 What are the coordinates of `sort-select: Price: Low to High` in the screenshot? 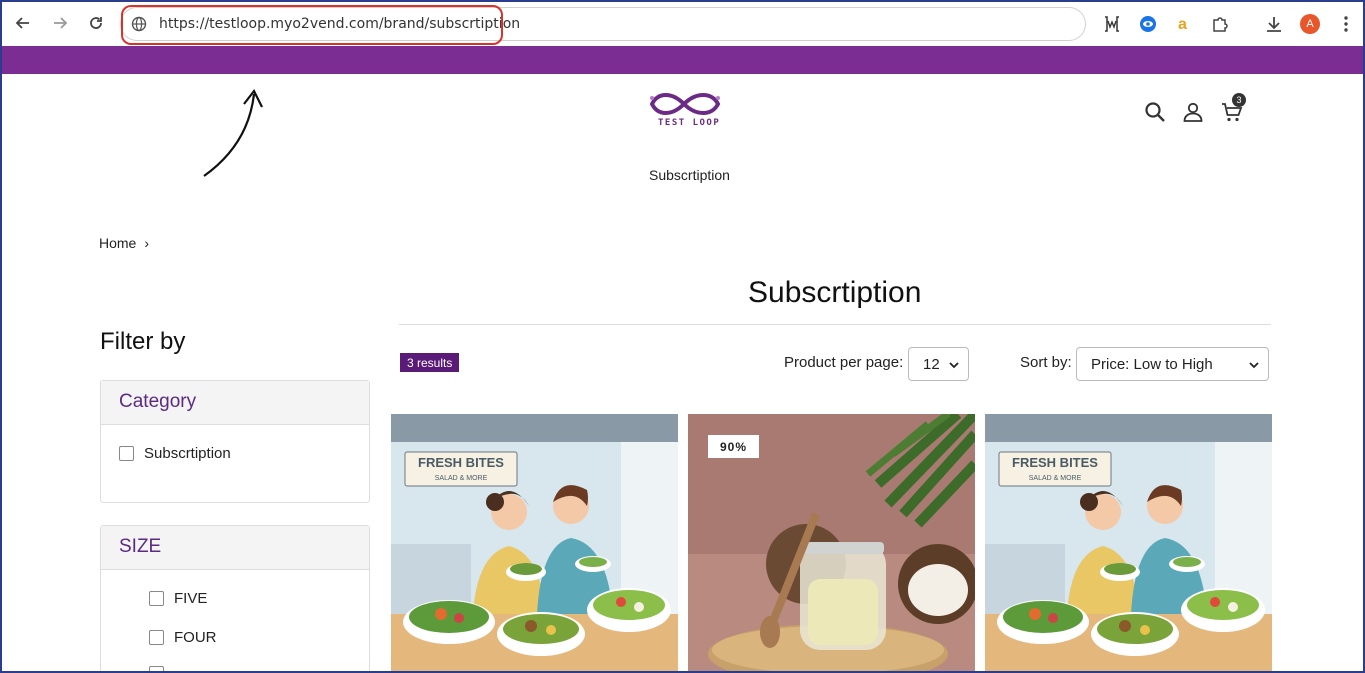 It's located at (1172, 364).